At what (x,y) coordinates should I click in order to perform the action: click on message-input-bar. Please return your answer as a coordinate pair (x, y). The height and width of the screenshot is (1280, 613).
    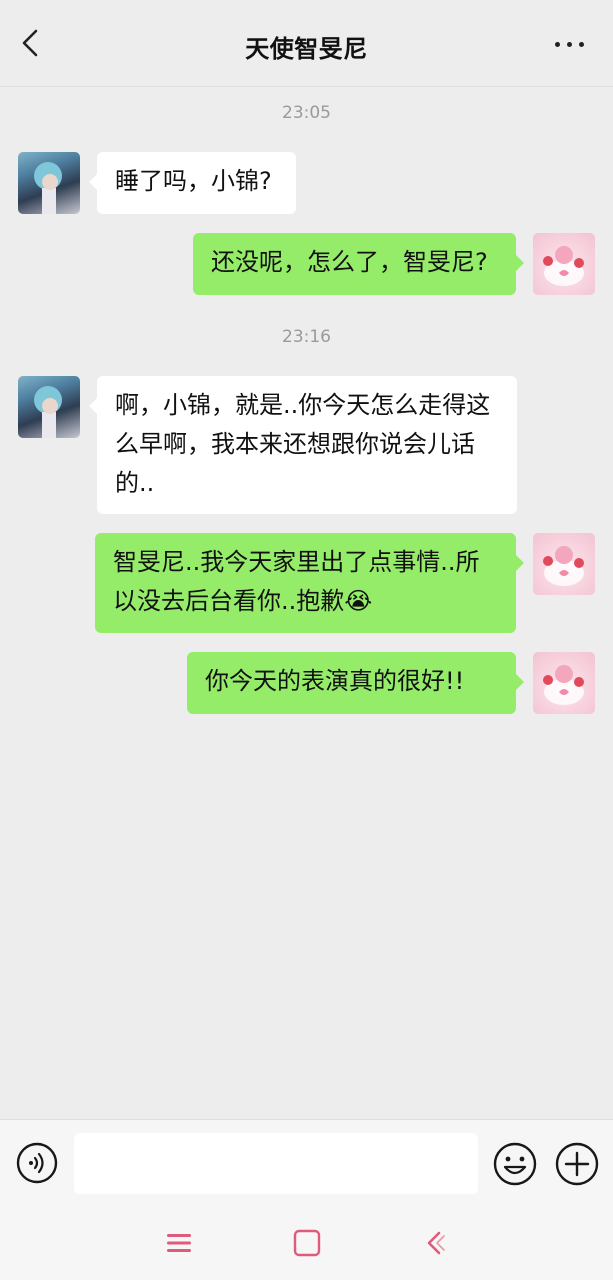
    Looking at the image, I should click on (306, 1163).